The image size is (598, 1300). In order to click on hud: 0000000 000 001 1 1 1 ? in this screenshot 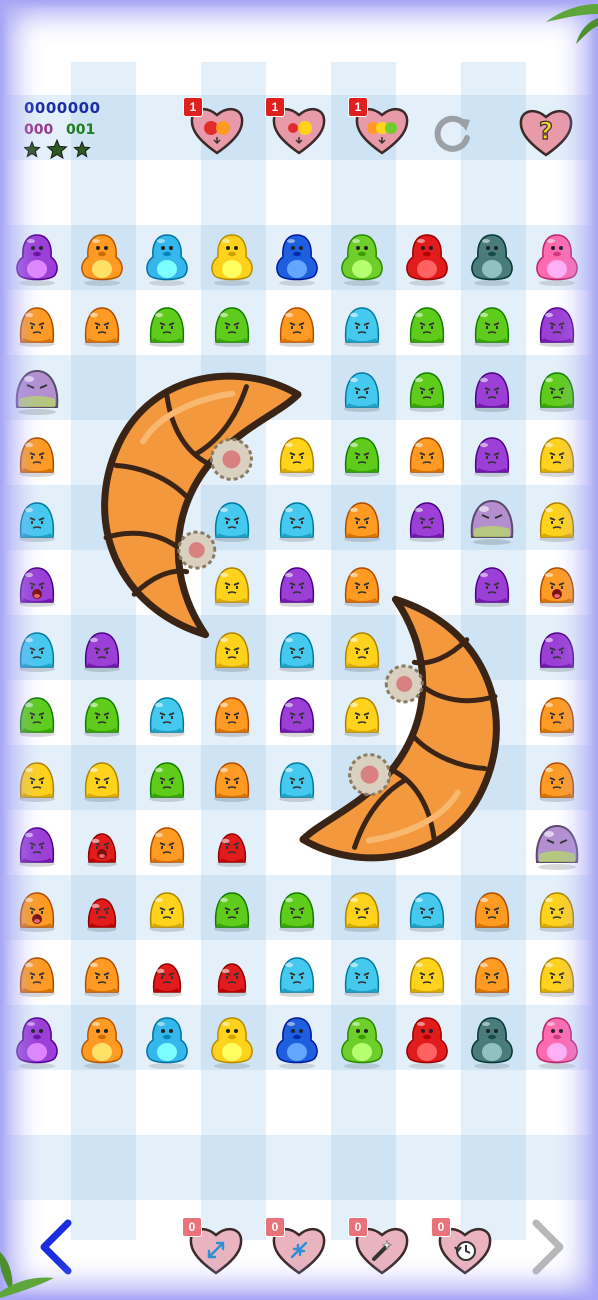, I will do `click(299, 132)`.